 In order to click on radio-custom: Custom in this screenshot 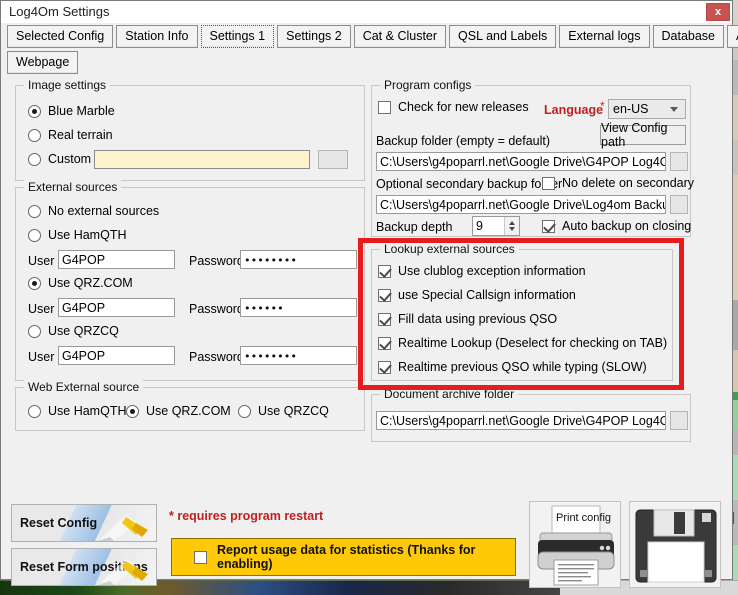, I will do `click(59, 159)`.